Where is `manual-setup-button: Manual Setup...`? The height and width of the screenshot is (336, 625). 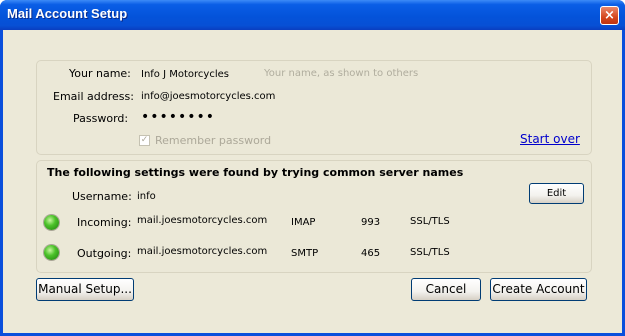 manual-setup-button: Manual Setup... is located at coordinates (85, 289).